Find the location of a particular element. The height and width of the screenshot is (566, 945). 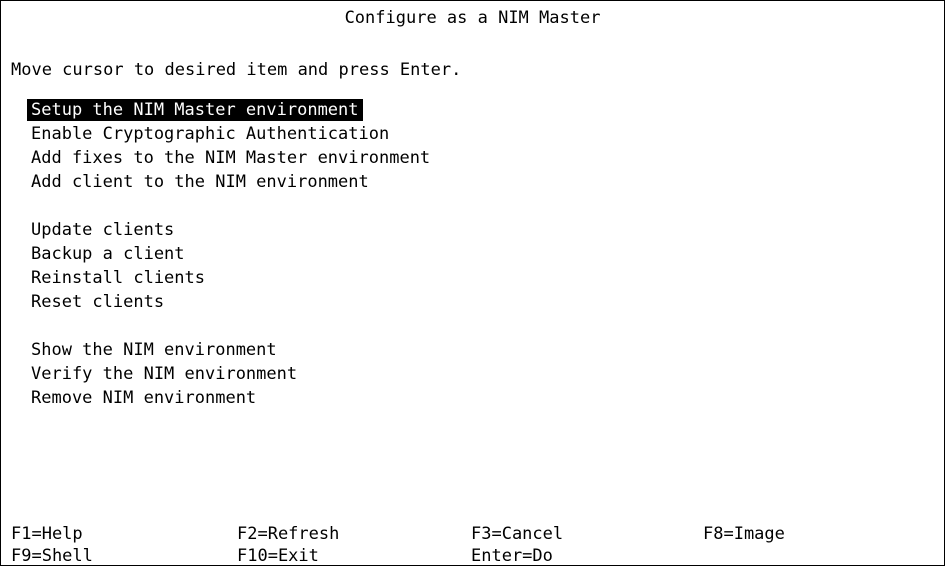

menu-item-remove-environment: Remove NIM environment is located at coordinates (232, 398).